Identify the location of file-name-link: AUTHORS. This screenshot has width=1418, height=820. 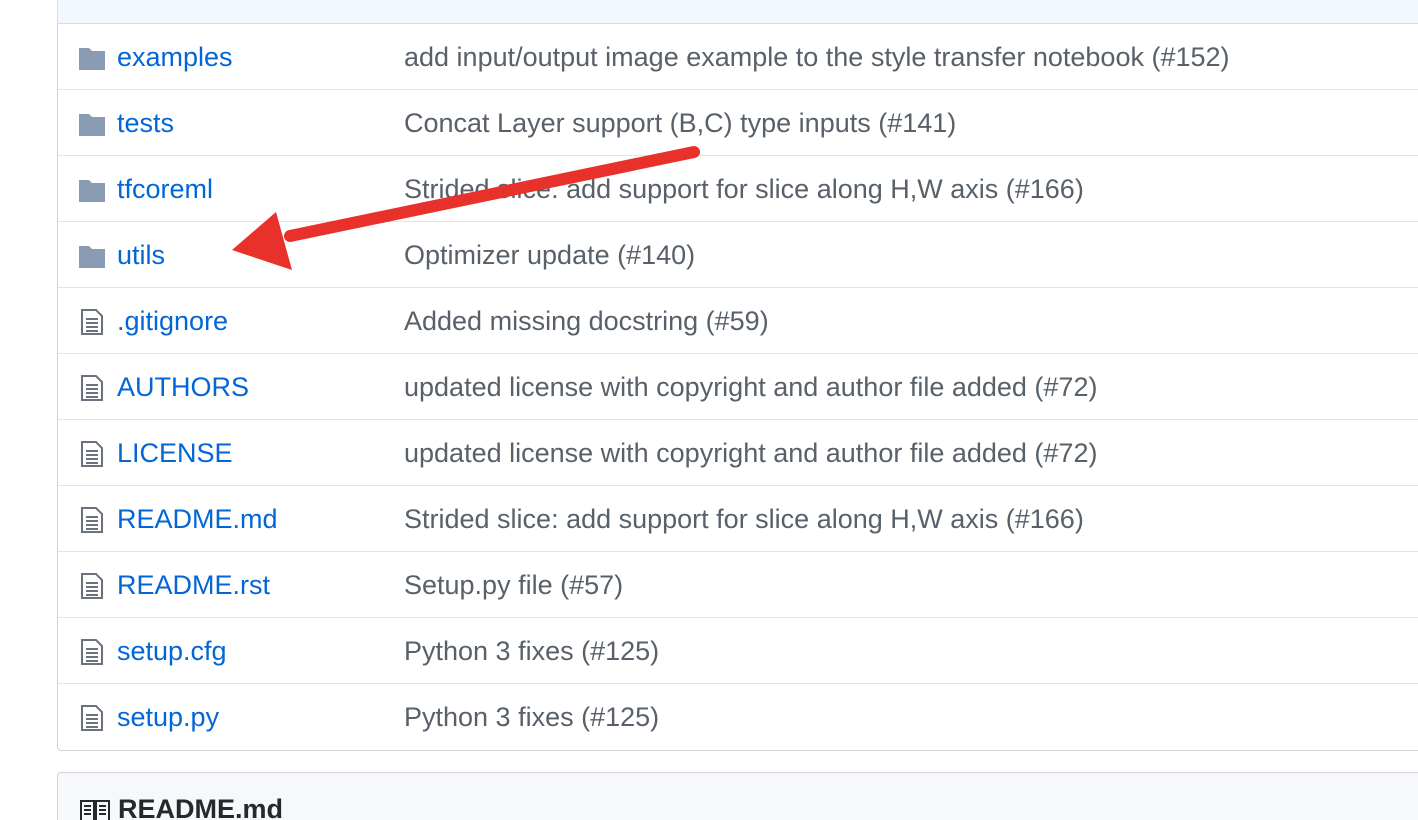
(183, 387).